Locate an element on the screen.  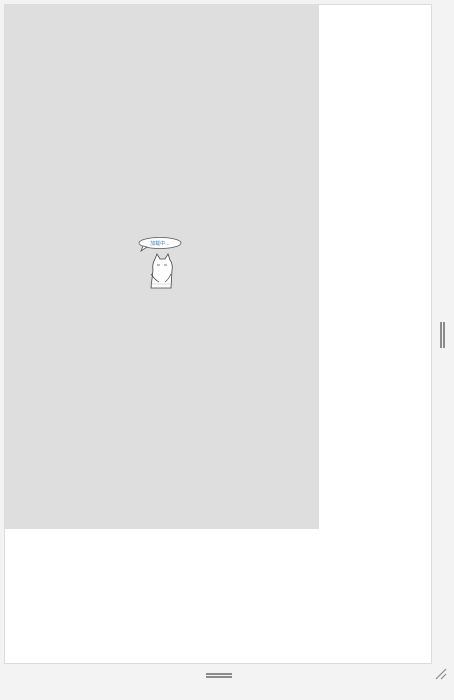
vertical-resize-handle-icon is located at coordinates (442, 335).